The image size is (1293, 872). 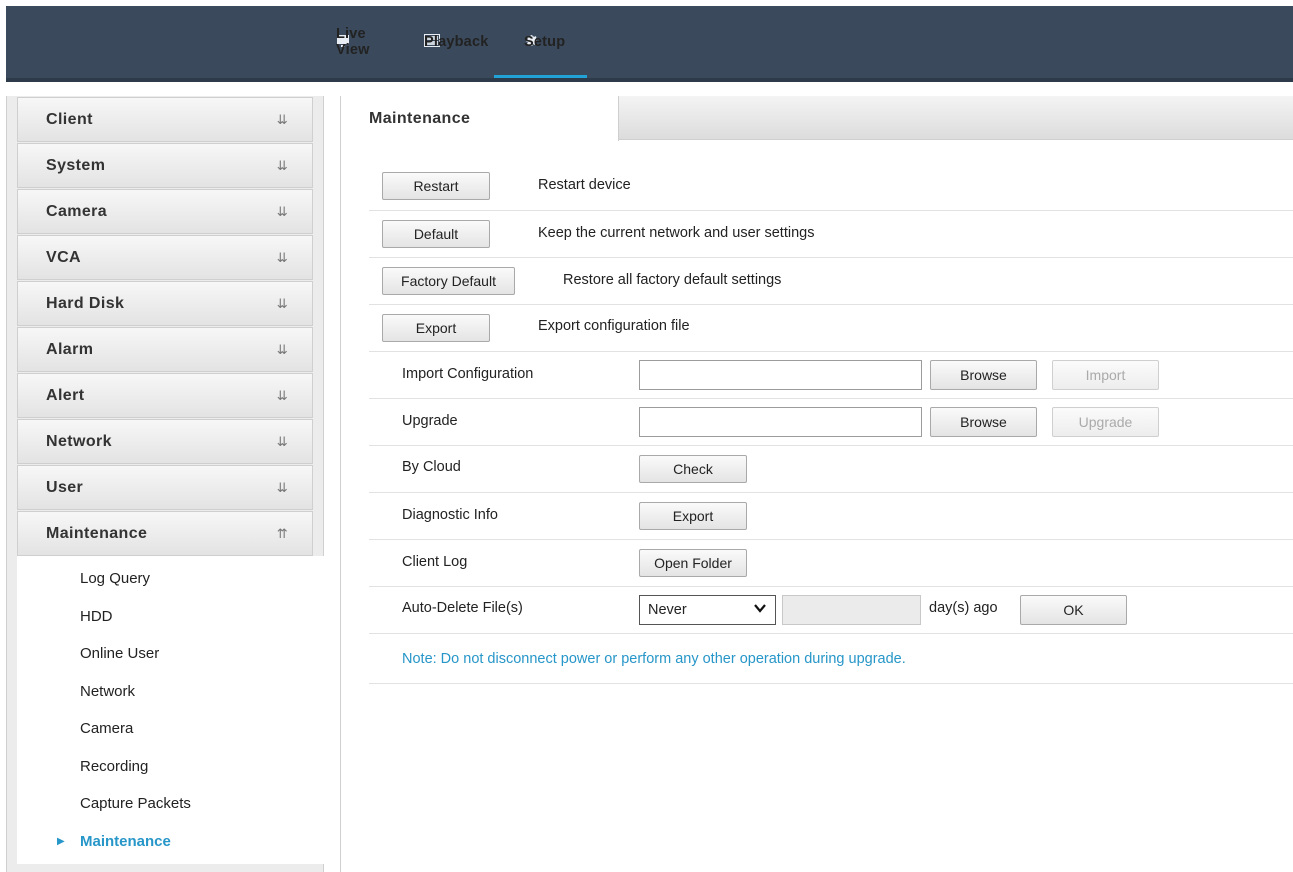 I want to click on sidebar-item-label: Log Query, so click(x=115, y=579).